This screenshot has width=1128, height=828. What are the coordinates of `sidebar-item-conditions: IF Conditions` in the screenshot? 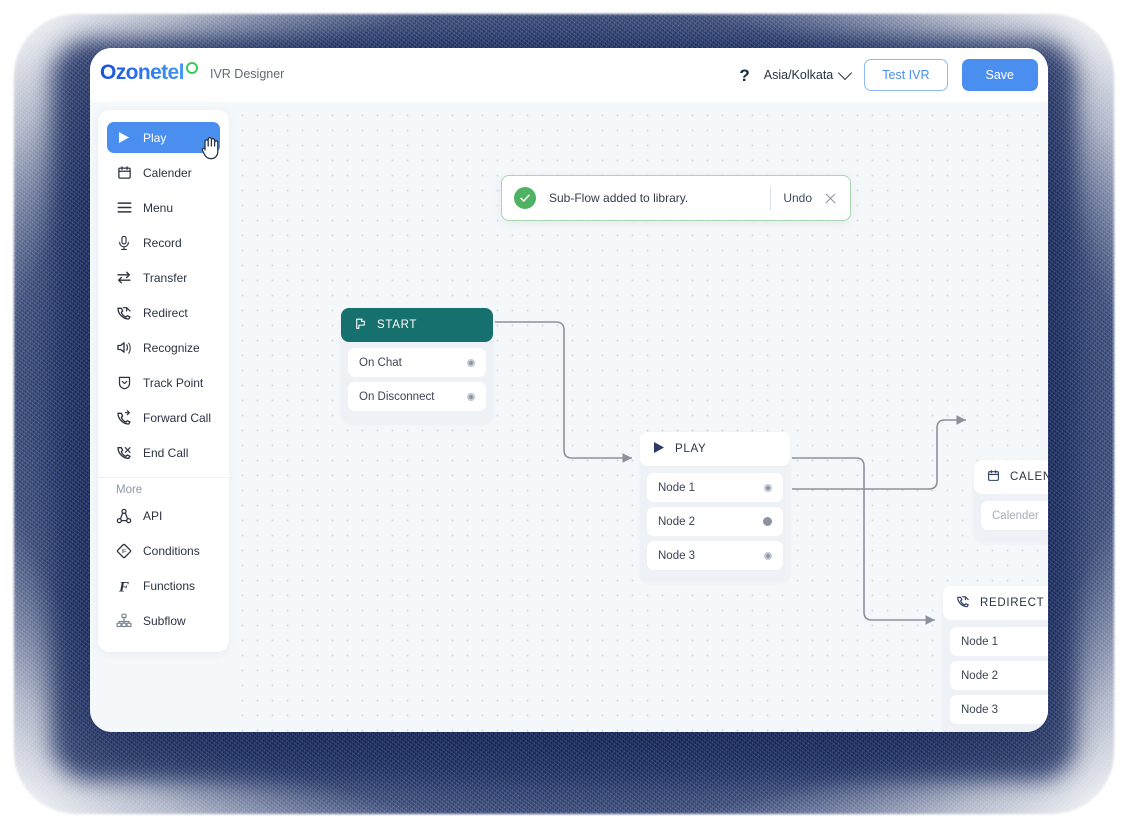 It's located at (163, 550).